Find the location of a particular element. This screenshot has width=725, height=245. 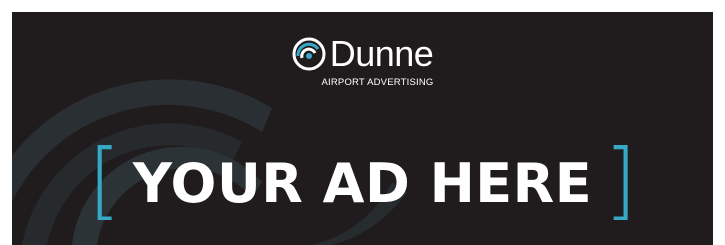

brand-name: Dunne is located at coordinates (381, 53).